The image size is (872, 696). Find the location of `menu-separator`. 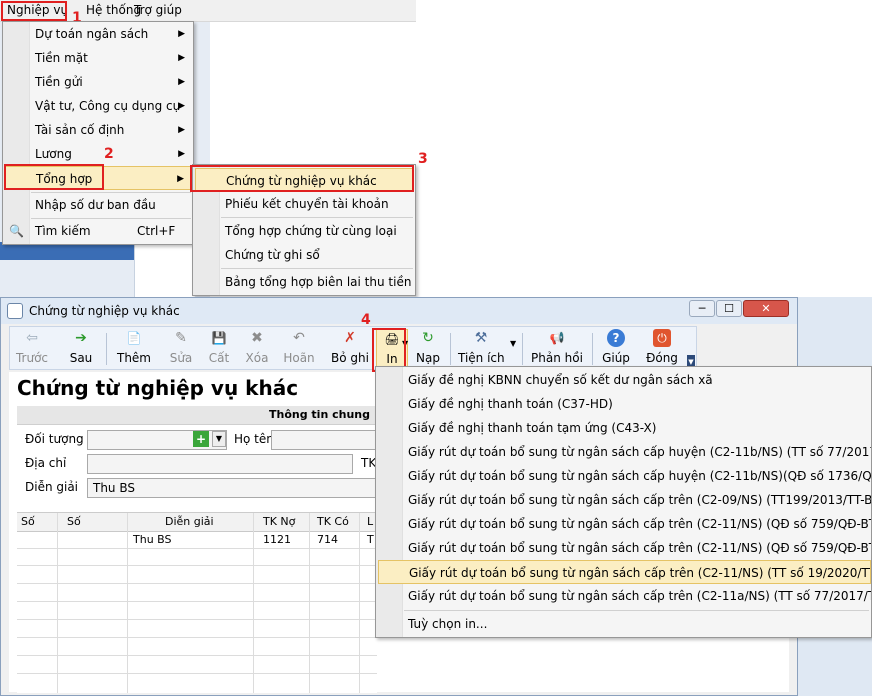

menu-separator is located at coordinates (317, 268).